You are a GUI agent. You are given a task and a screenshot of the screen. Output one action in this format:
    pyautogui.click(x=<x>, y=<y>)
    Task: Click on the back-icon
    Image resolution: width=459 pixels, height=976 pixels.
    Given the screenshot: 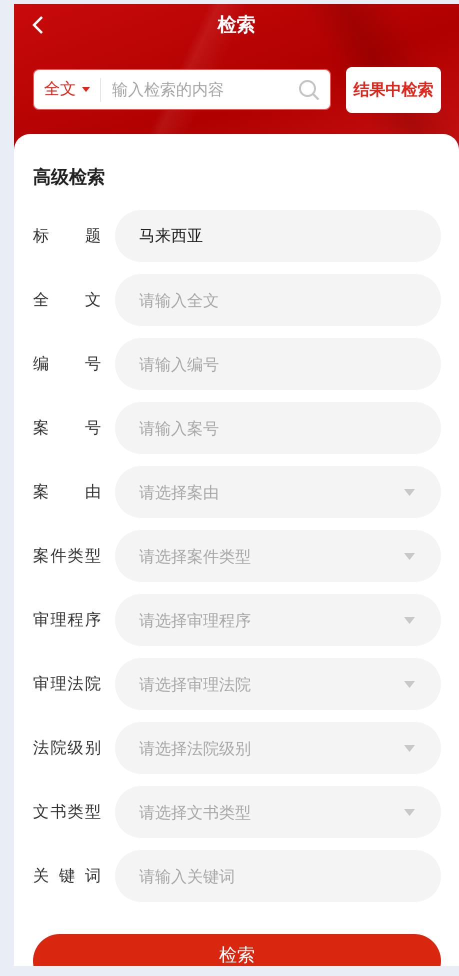 What is the action you would take?
    pyautogui.click(x=38, y=25)
    